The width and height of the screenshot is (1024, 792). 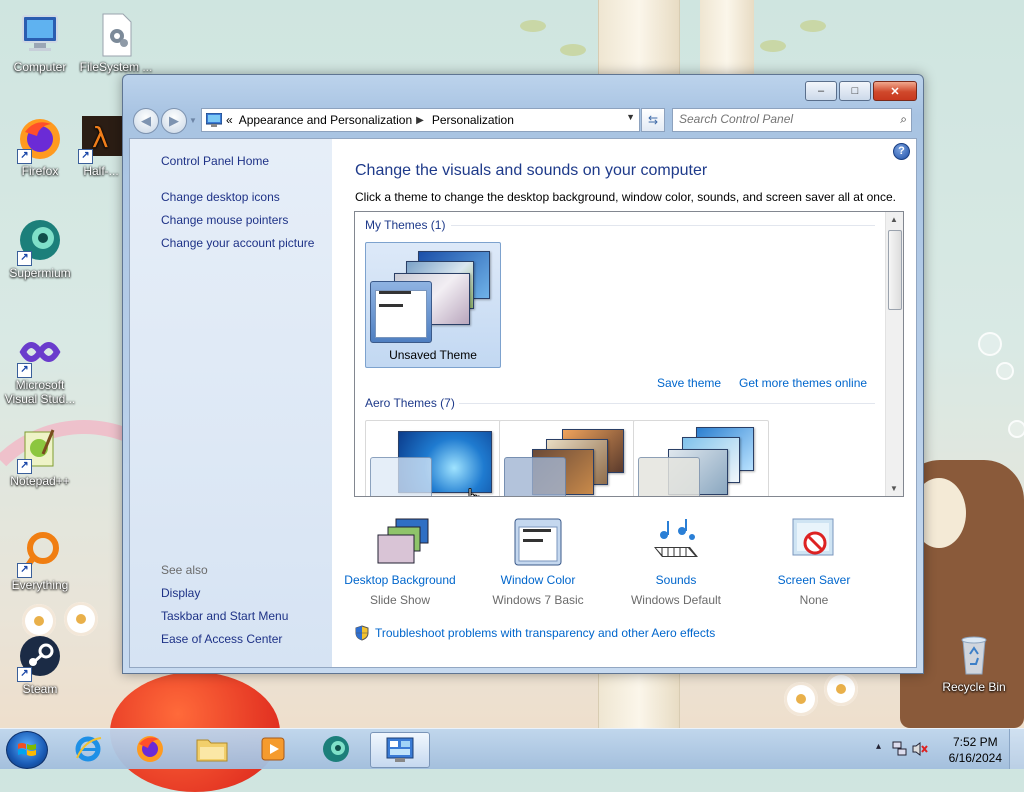 What do you see at coordinates (224, 220) in the screenshot?
I see `change-mouse-pointers-link: Change mouse pointers` at bounding box center [224, 220].